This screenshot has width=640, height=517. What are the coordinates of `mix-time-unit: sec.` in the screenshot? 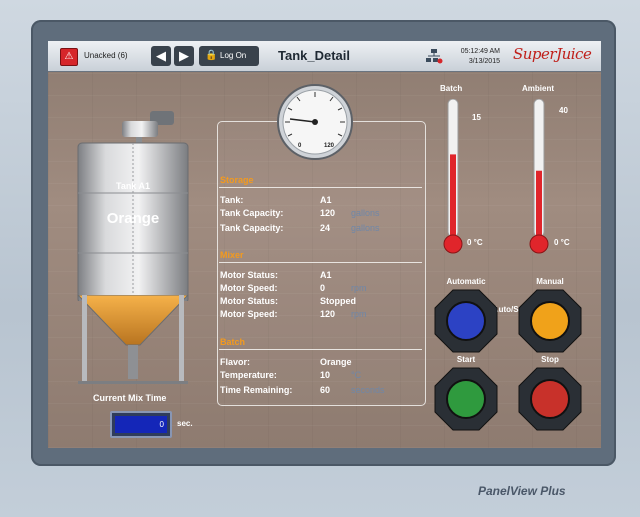 It's located at (185, 423).